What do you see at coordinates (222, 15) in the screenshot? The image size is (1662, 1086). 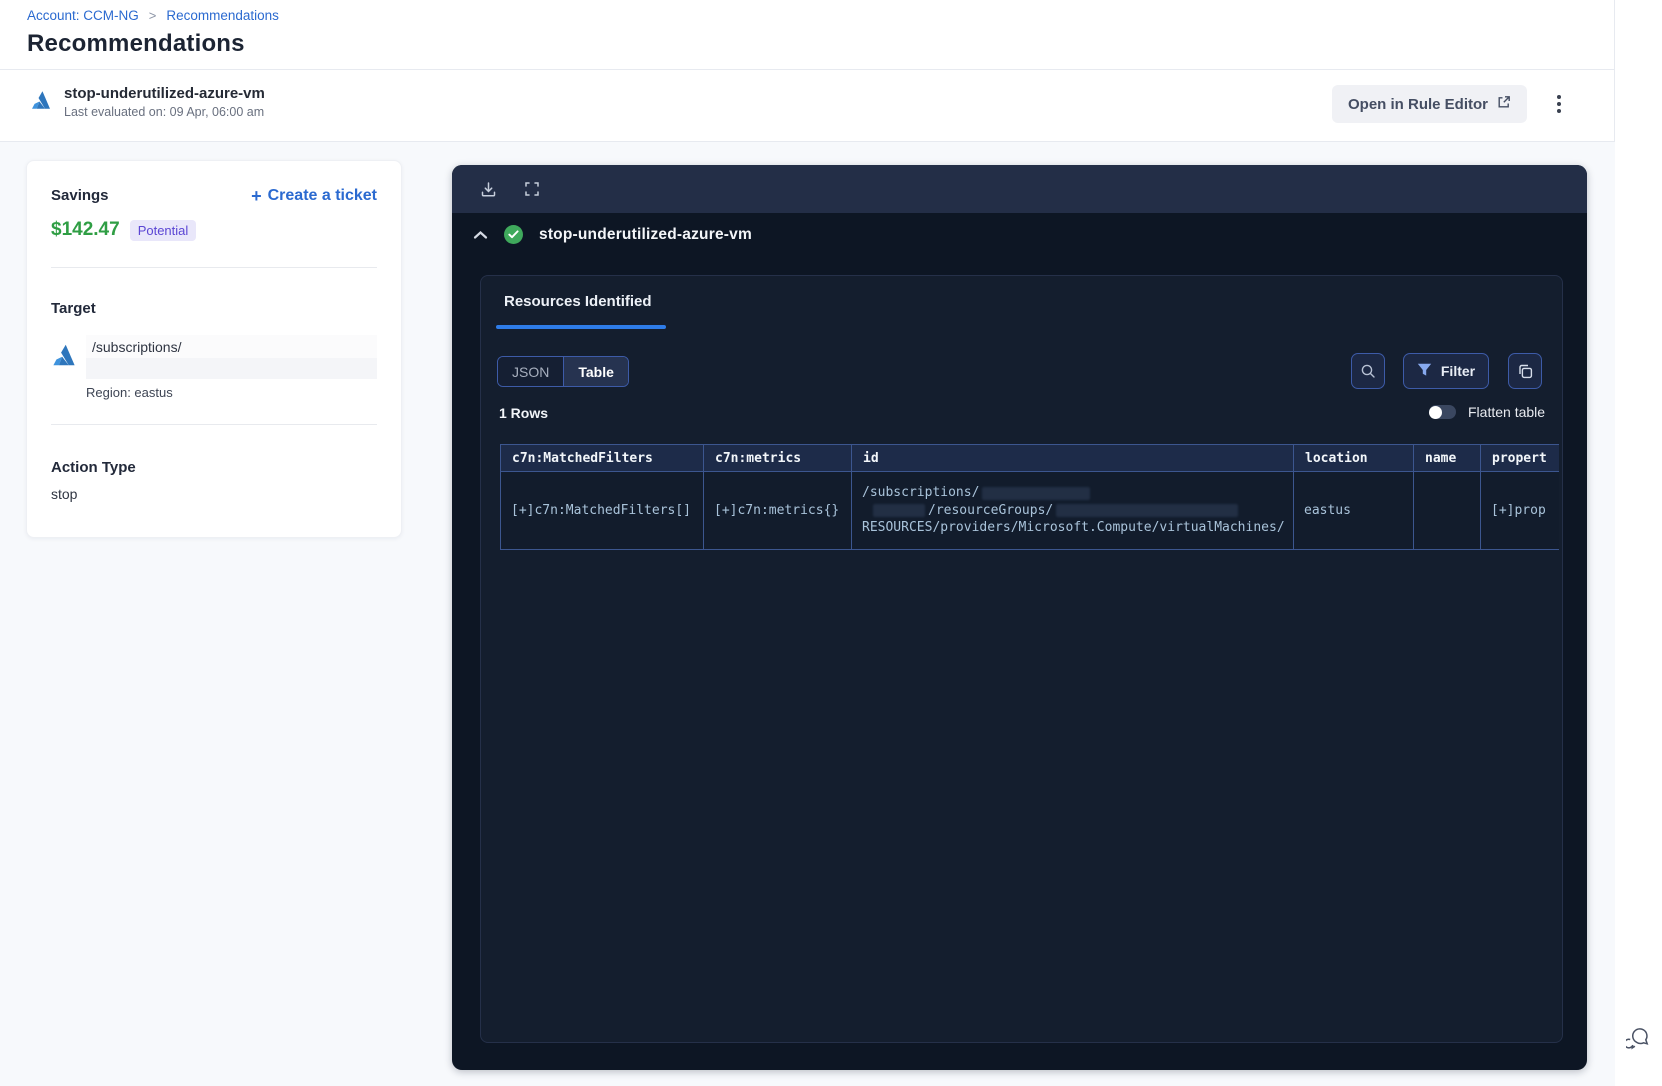 I see `breadcrumb-page-link: Recommendations` at bounding box center [222, 15].